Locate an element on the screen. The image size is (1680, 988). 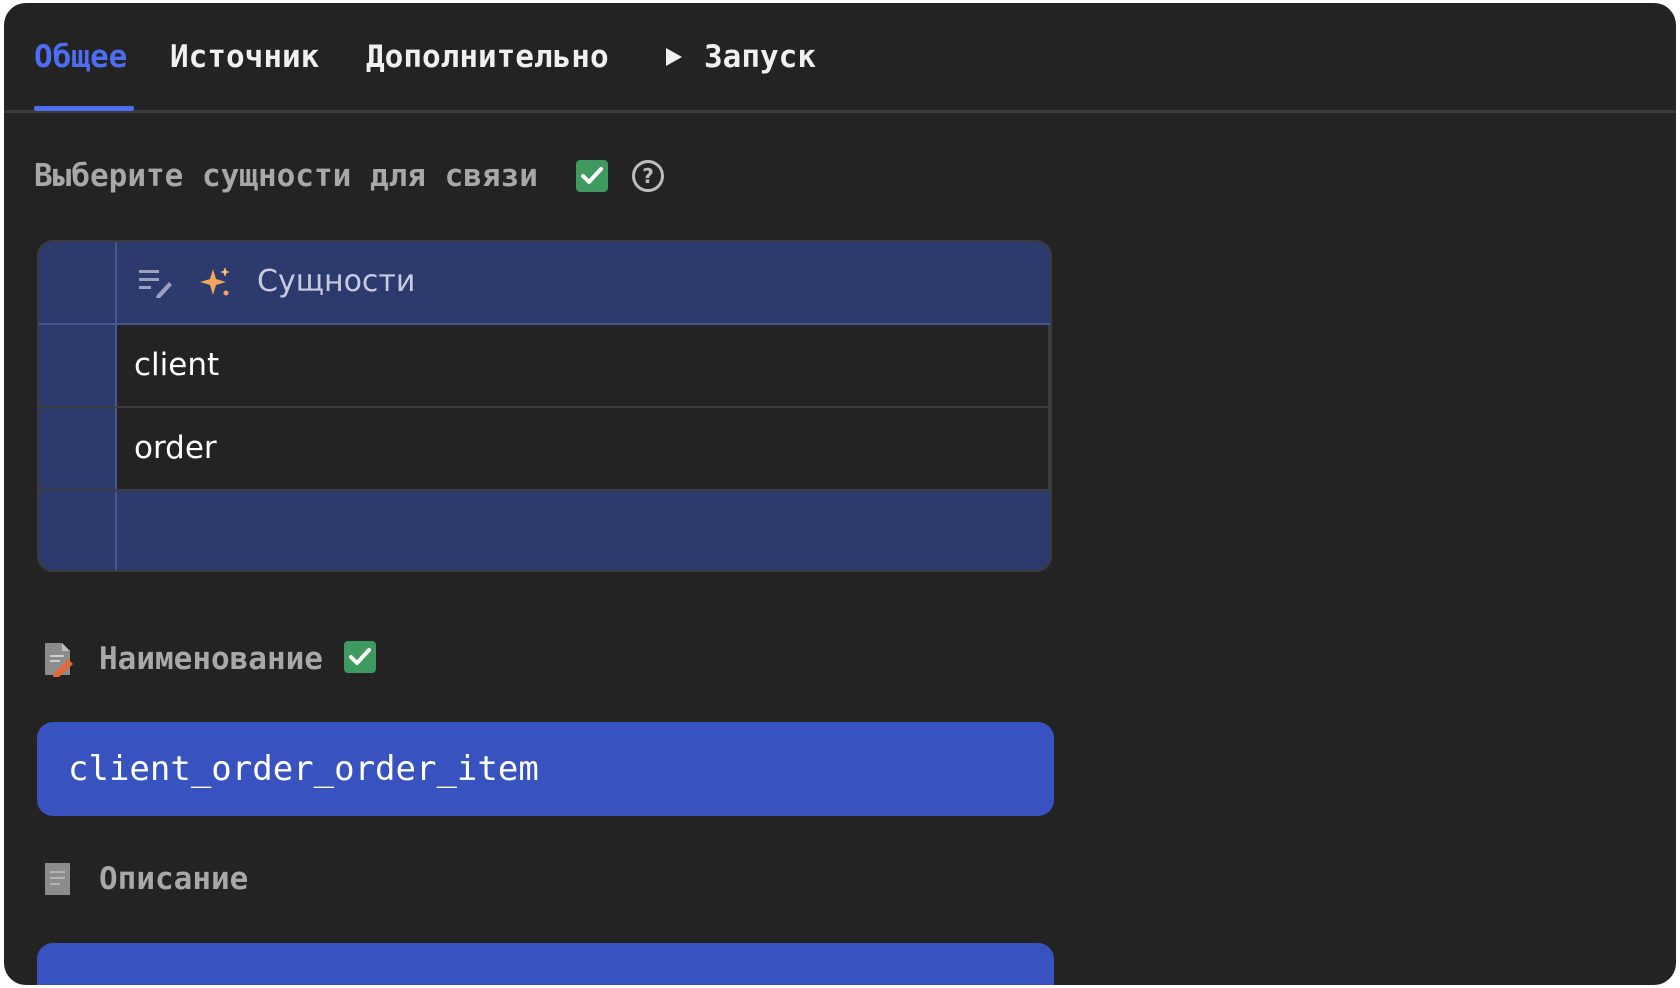
table-row: client is located at coordinates (544, 366).